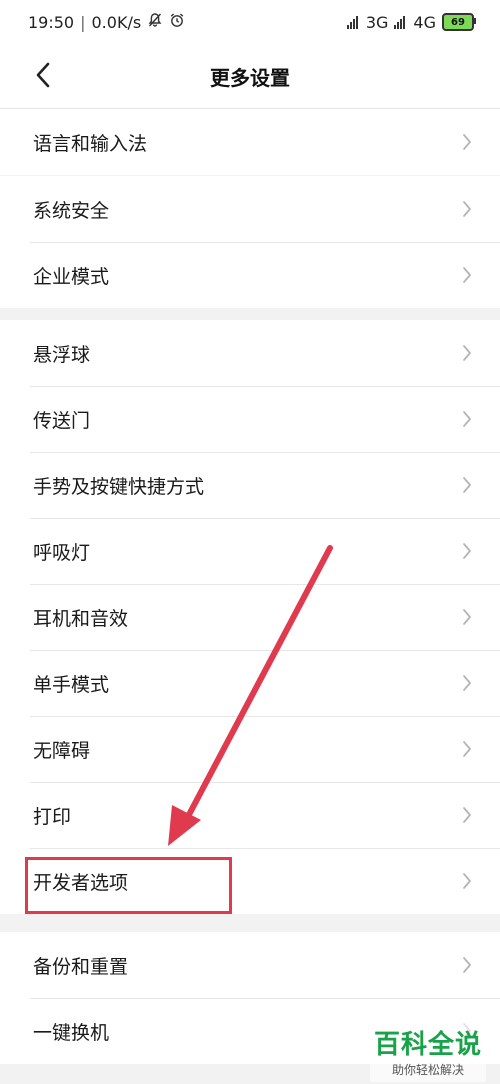 This screenshot has width=500, height=1084. I want to click on list-item-label: 一键换机, so click(71, 1032).